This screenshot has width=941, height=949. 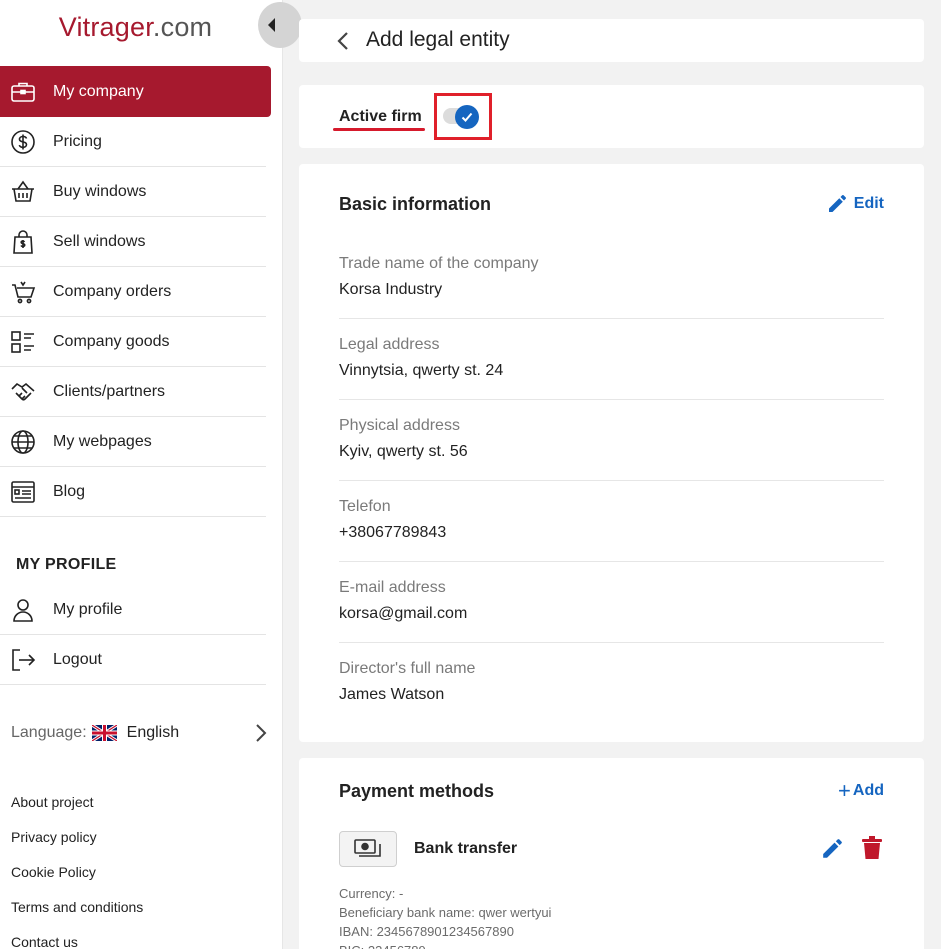 I want to click on nav-label: Company goods, so click(x=111, y=341).